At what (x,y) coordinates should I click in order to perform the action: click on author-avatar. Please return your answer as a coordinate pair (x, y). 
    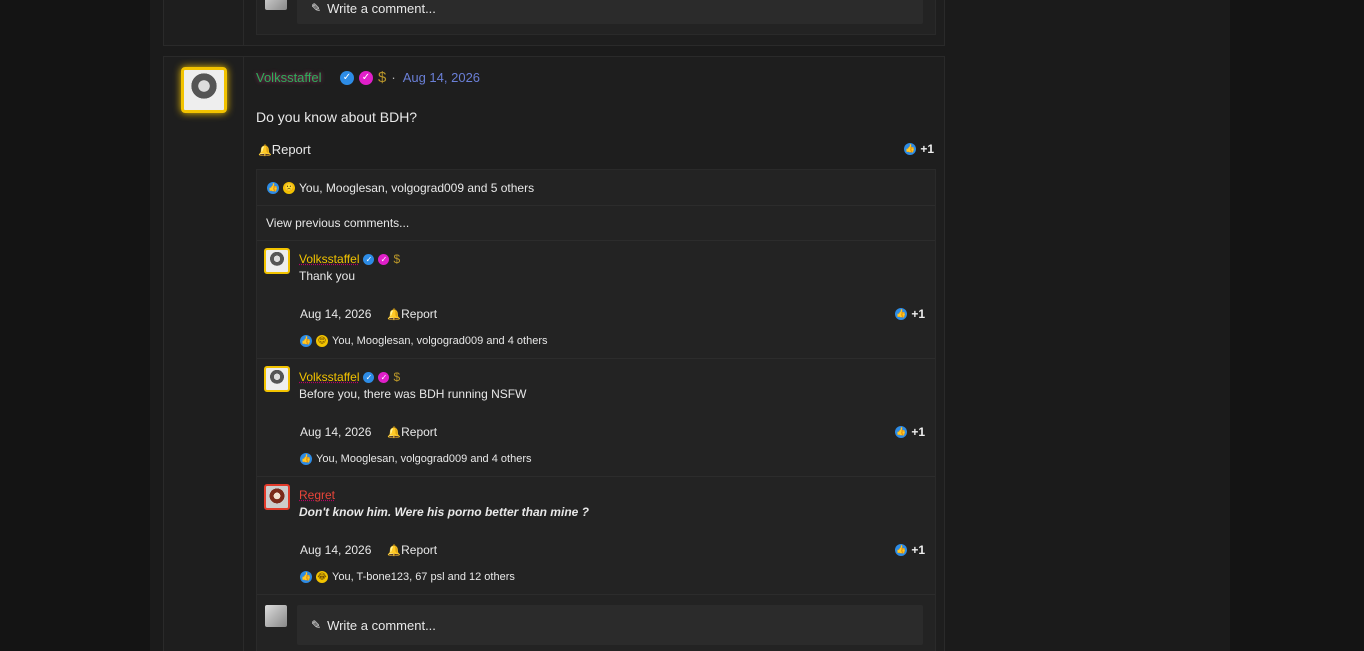
    Looking at the image, I should click on (204, 90).